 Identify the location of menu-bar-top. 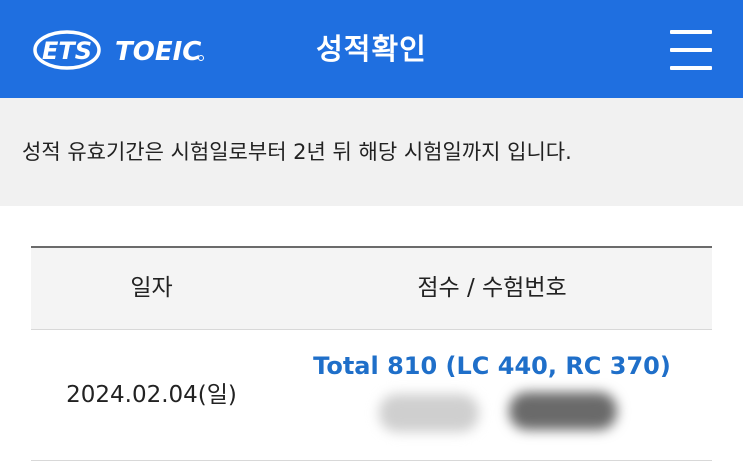
(691, 32).